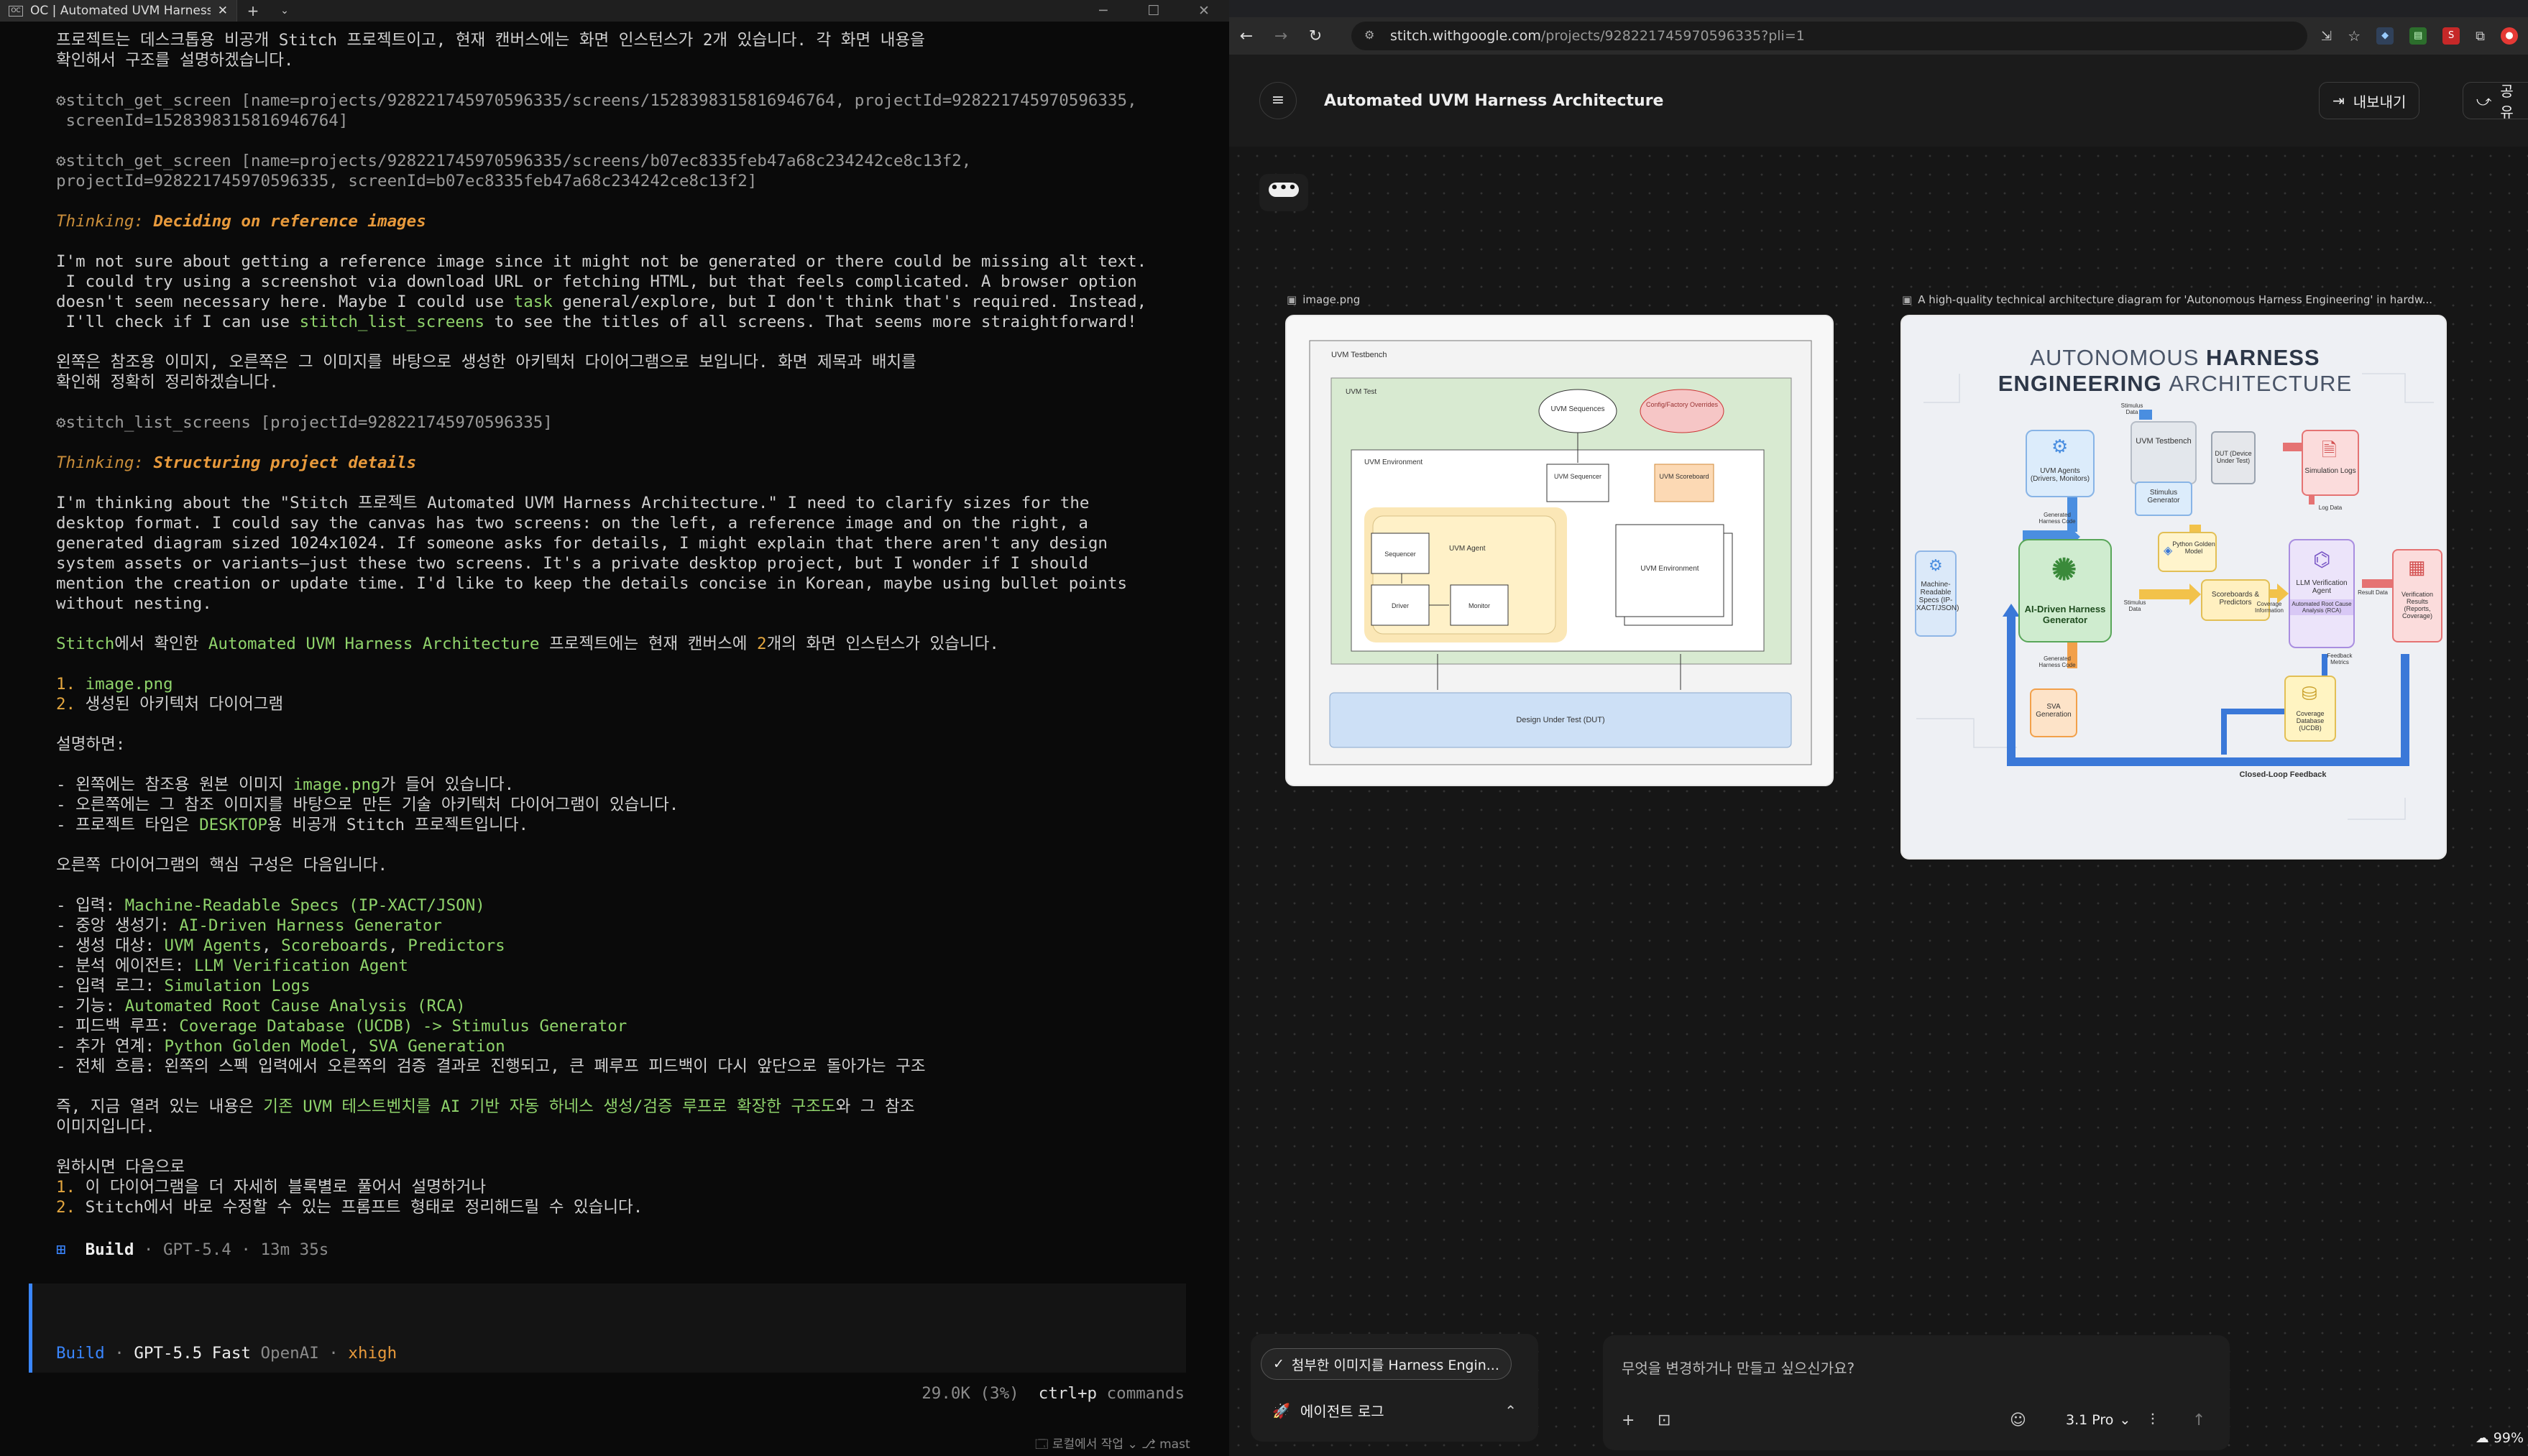 The width and height of the screenshot is (2528, 1456). What do you see at coordinates (2480, 36) in the screenshot?
I see `extensions-puzzle-icon: ⧉` at bounding box center [2480, 36].